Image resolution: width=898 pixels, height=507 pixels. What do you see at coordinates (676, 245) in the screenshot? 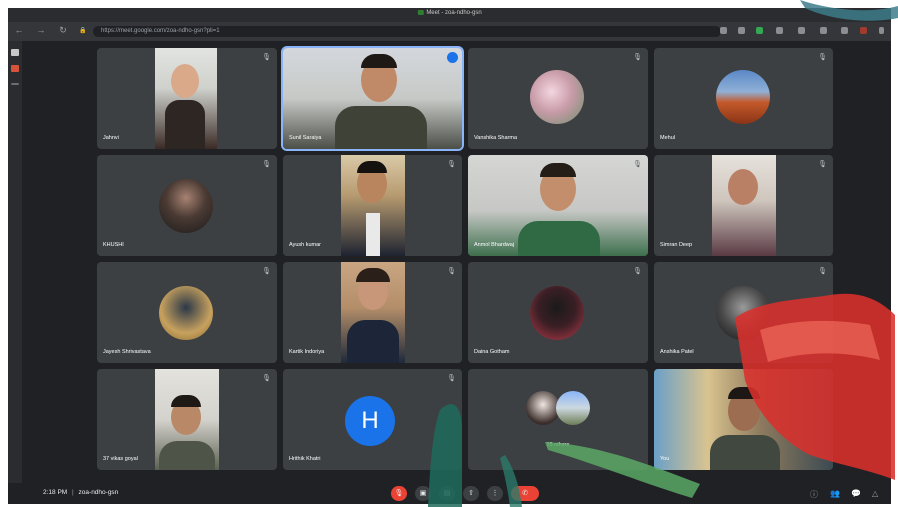
I see `participant-name: Simran Deep` at bounding box center [676, 245].